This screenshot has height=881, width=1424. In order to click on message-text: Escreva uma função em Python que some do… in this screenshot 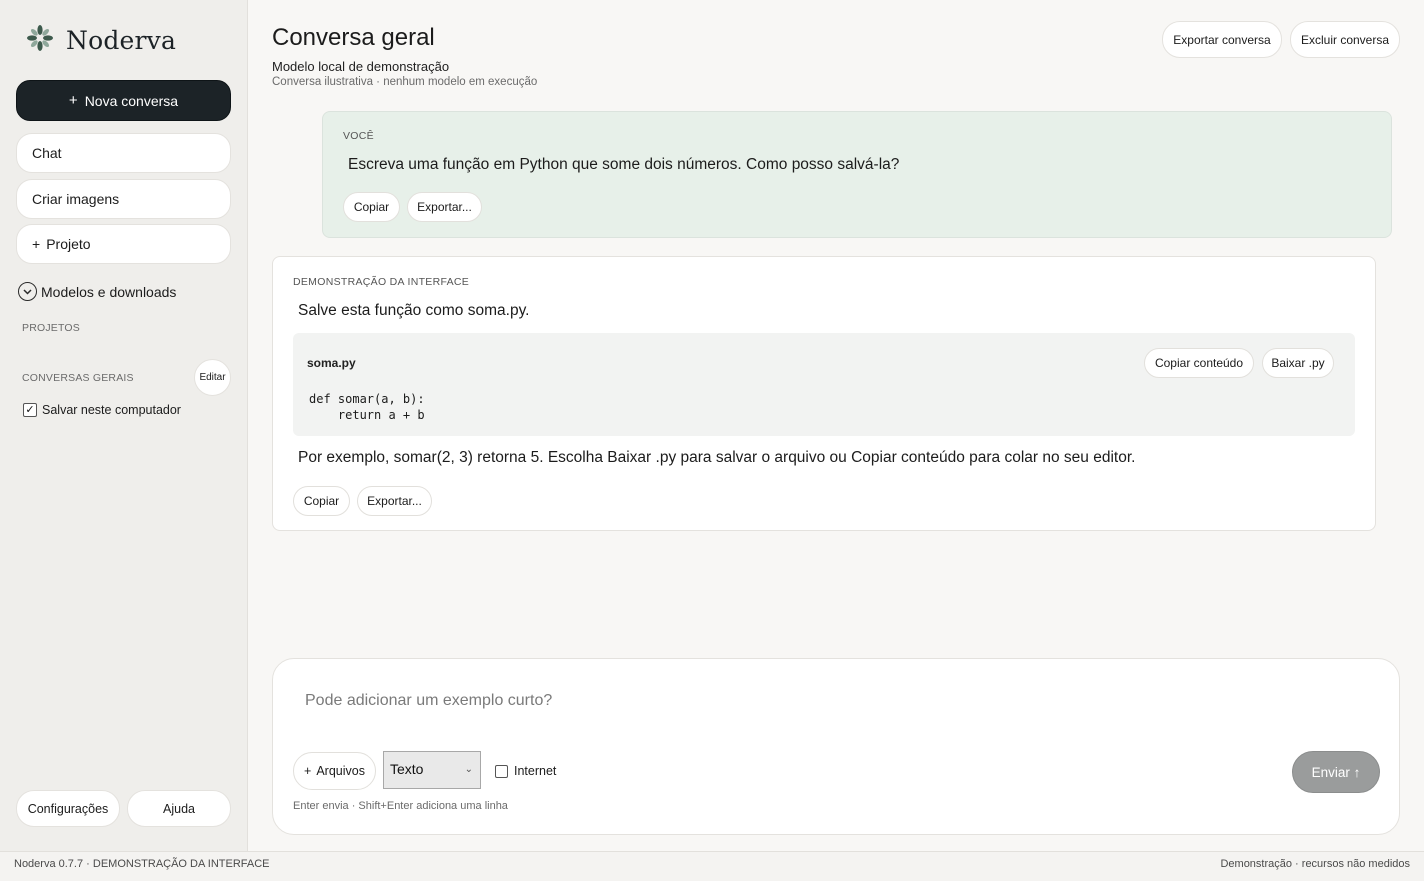, I will do `click(624, 164)`.